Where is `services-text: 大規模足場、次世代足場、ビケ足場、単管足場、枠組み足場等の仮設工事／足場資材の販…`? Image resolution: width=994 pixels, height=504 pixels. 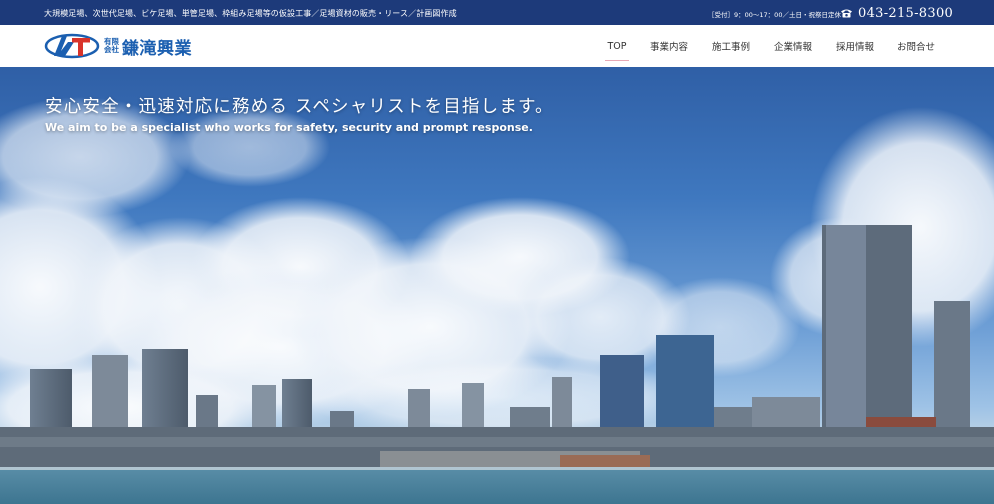
services-text: 大規模足場、次世代足場、ビケ足場、単管足場、枠組み足場等の仮設工事／足場資材の販… is located at coordinates (250, 13).